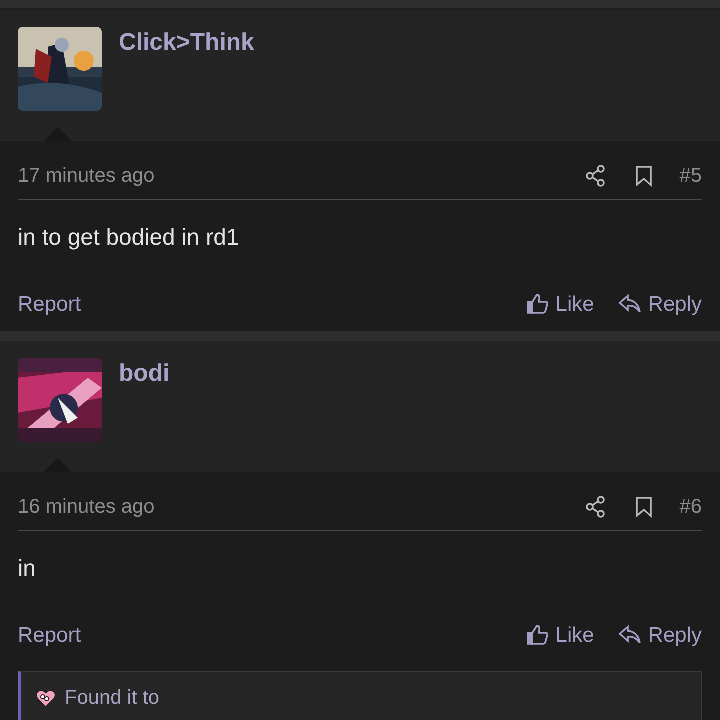 The width and height of the screenshot is (720, 720). What do you see at coordinates (86, 176) in the screenshot?
I see `post-time: 17 minutes ago` at bounding box center [86, 176].